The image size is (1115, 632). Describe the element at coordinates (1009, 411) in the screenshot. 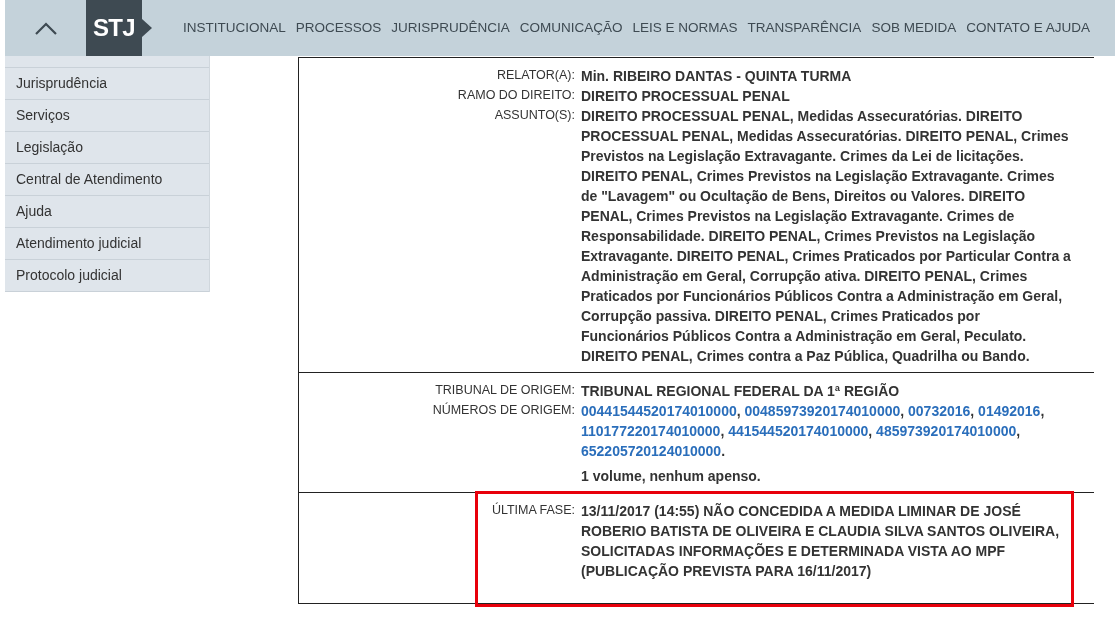

I see `origin-number-link: 01492016` at that location.